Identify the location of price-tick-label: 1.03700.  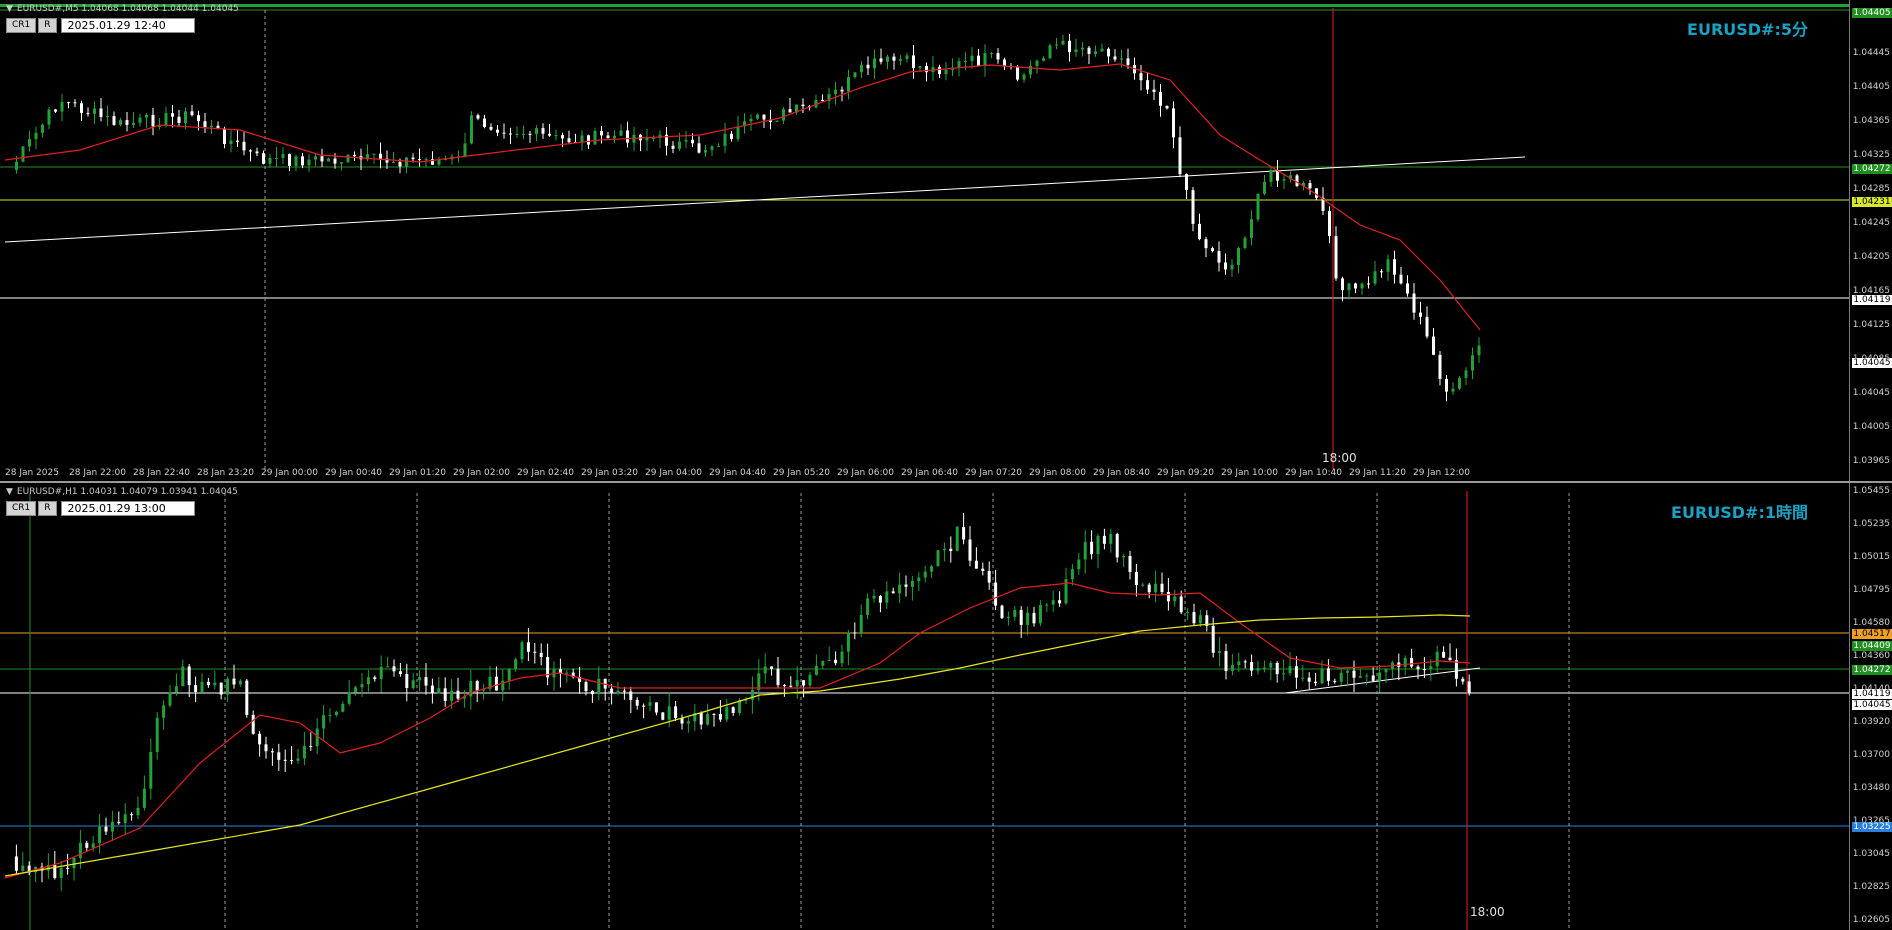
(1871, 755).